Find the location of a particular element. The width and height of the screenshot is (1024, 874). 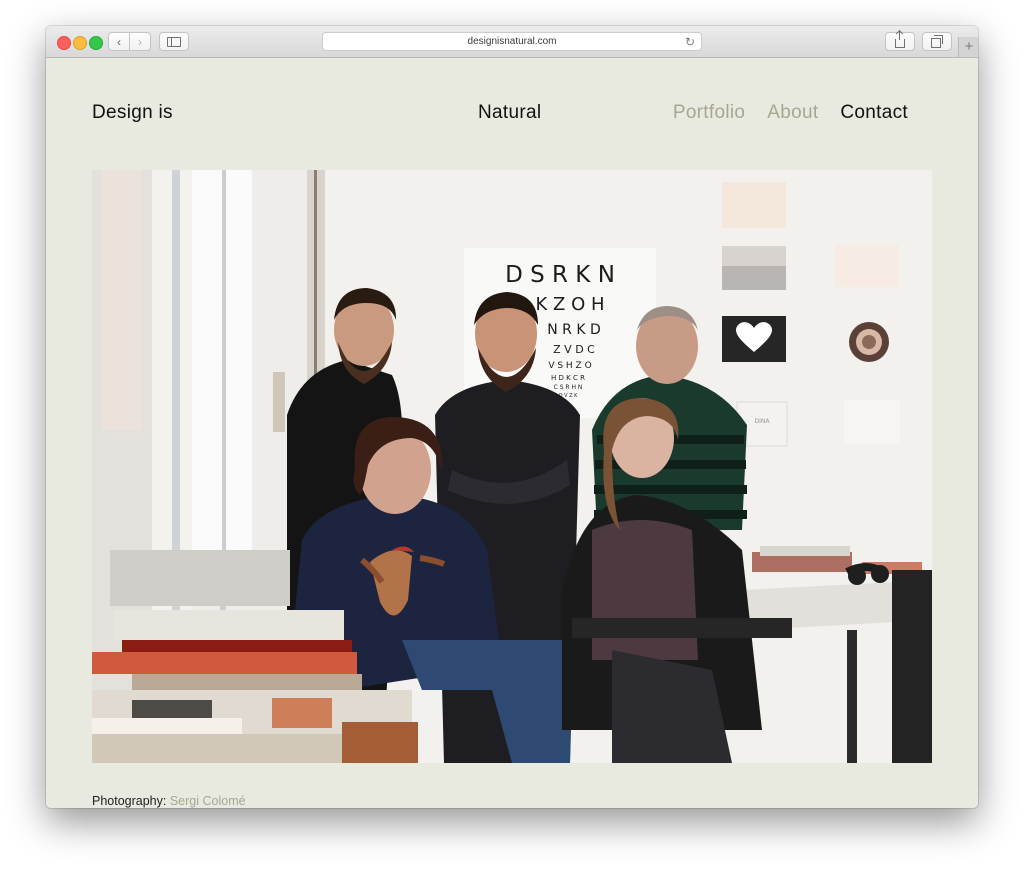

site-nav: Portfolio About Contact is located at coordinates (790, 113).